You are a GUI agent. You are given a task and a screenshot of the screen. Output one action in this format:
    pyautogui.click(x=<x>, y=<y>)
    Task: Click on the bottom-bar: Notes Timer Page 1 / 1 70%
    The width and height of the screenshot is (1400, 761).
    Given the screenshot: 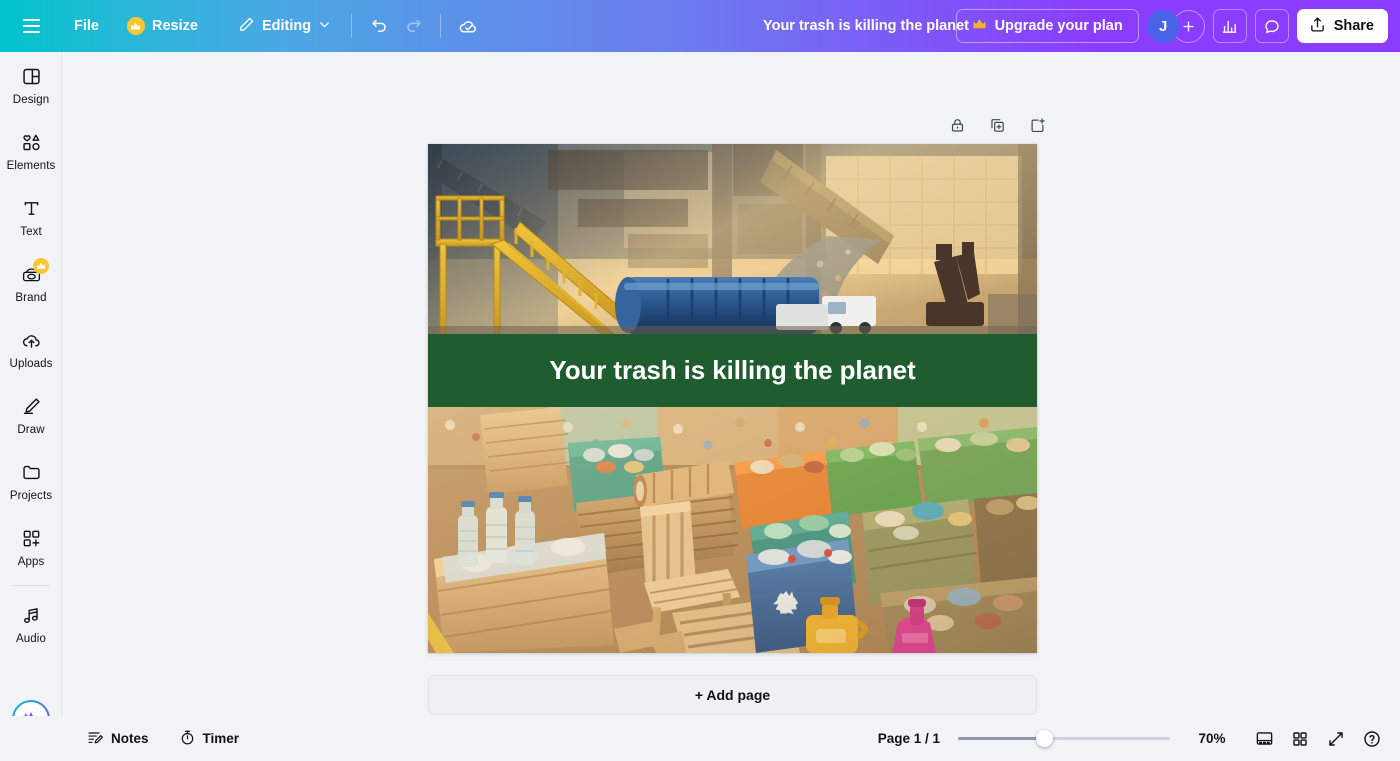 What is the action you would take?
    pyautogui.click(x=700, y=738)
    